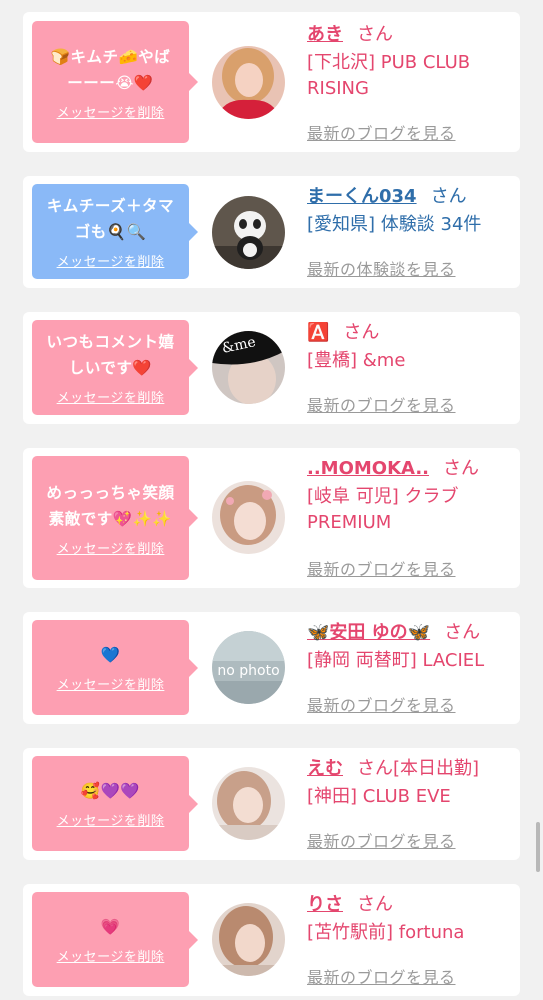 The image size is (543, 1000). Describe the element at coordinates (356, 360) in the screenshot. I see `location-text: [豊橋] &me` at that location.